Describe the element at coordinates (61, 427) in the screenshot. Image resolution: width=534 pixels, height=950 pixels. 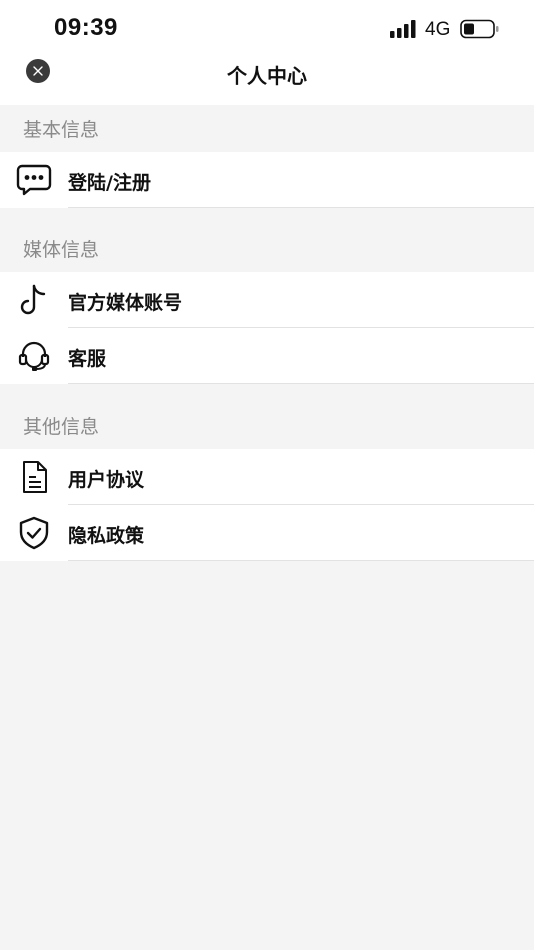
I see `section-title: 其他信息` at that location.